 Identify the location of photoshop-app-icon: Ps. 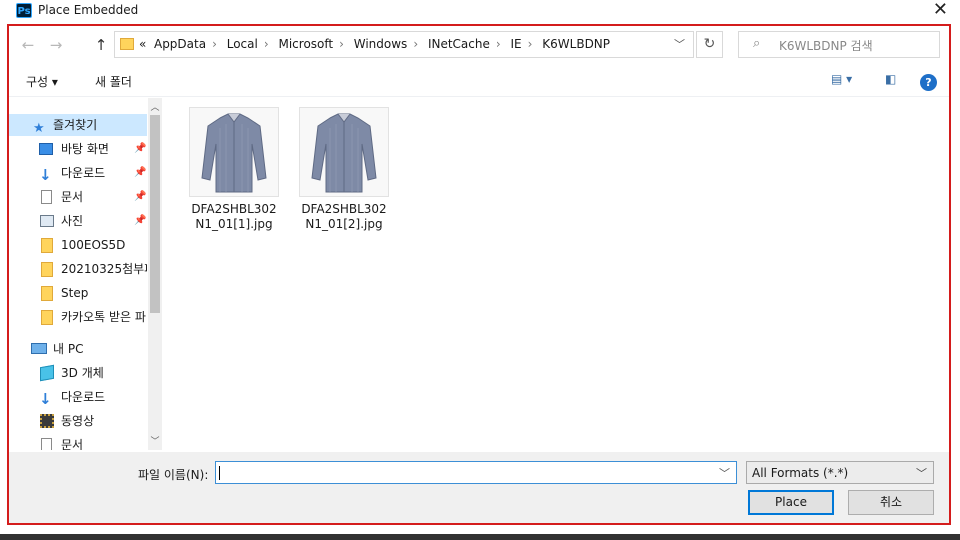
(24, 10).